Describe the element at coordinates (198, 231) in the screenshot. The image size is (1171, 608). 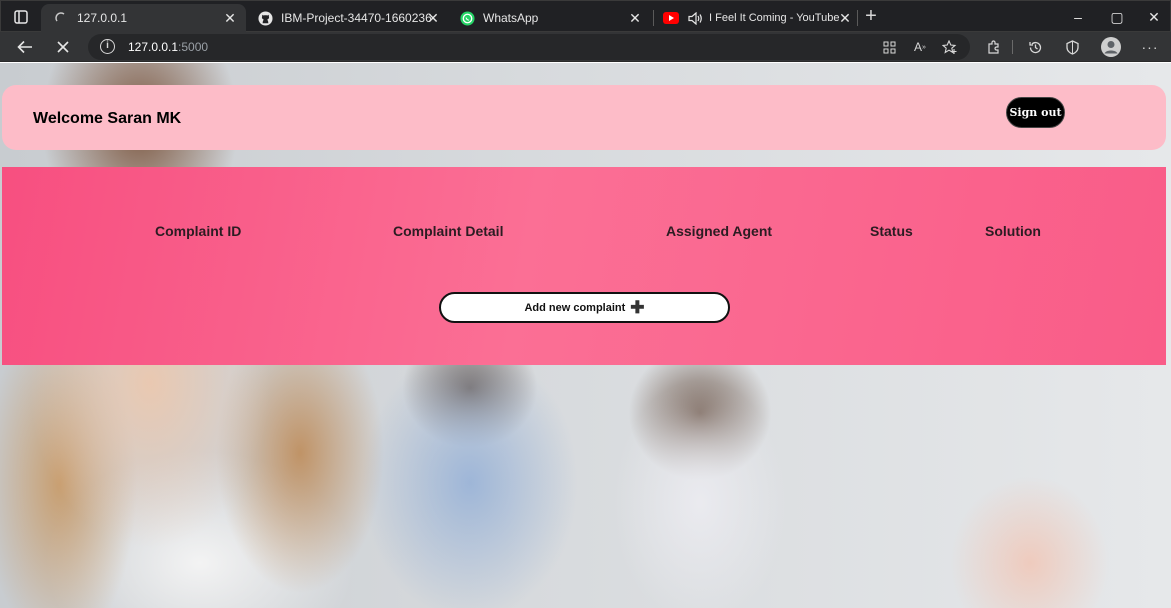
I see `column-header-complaint-id: Complaint ID` at that location.